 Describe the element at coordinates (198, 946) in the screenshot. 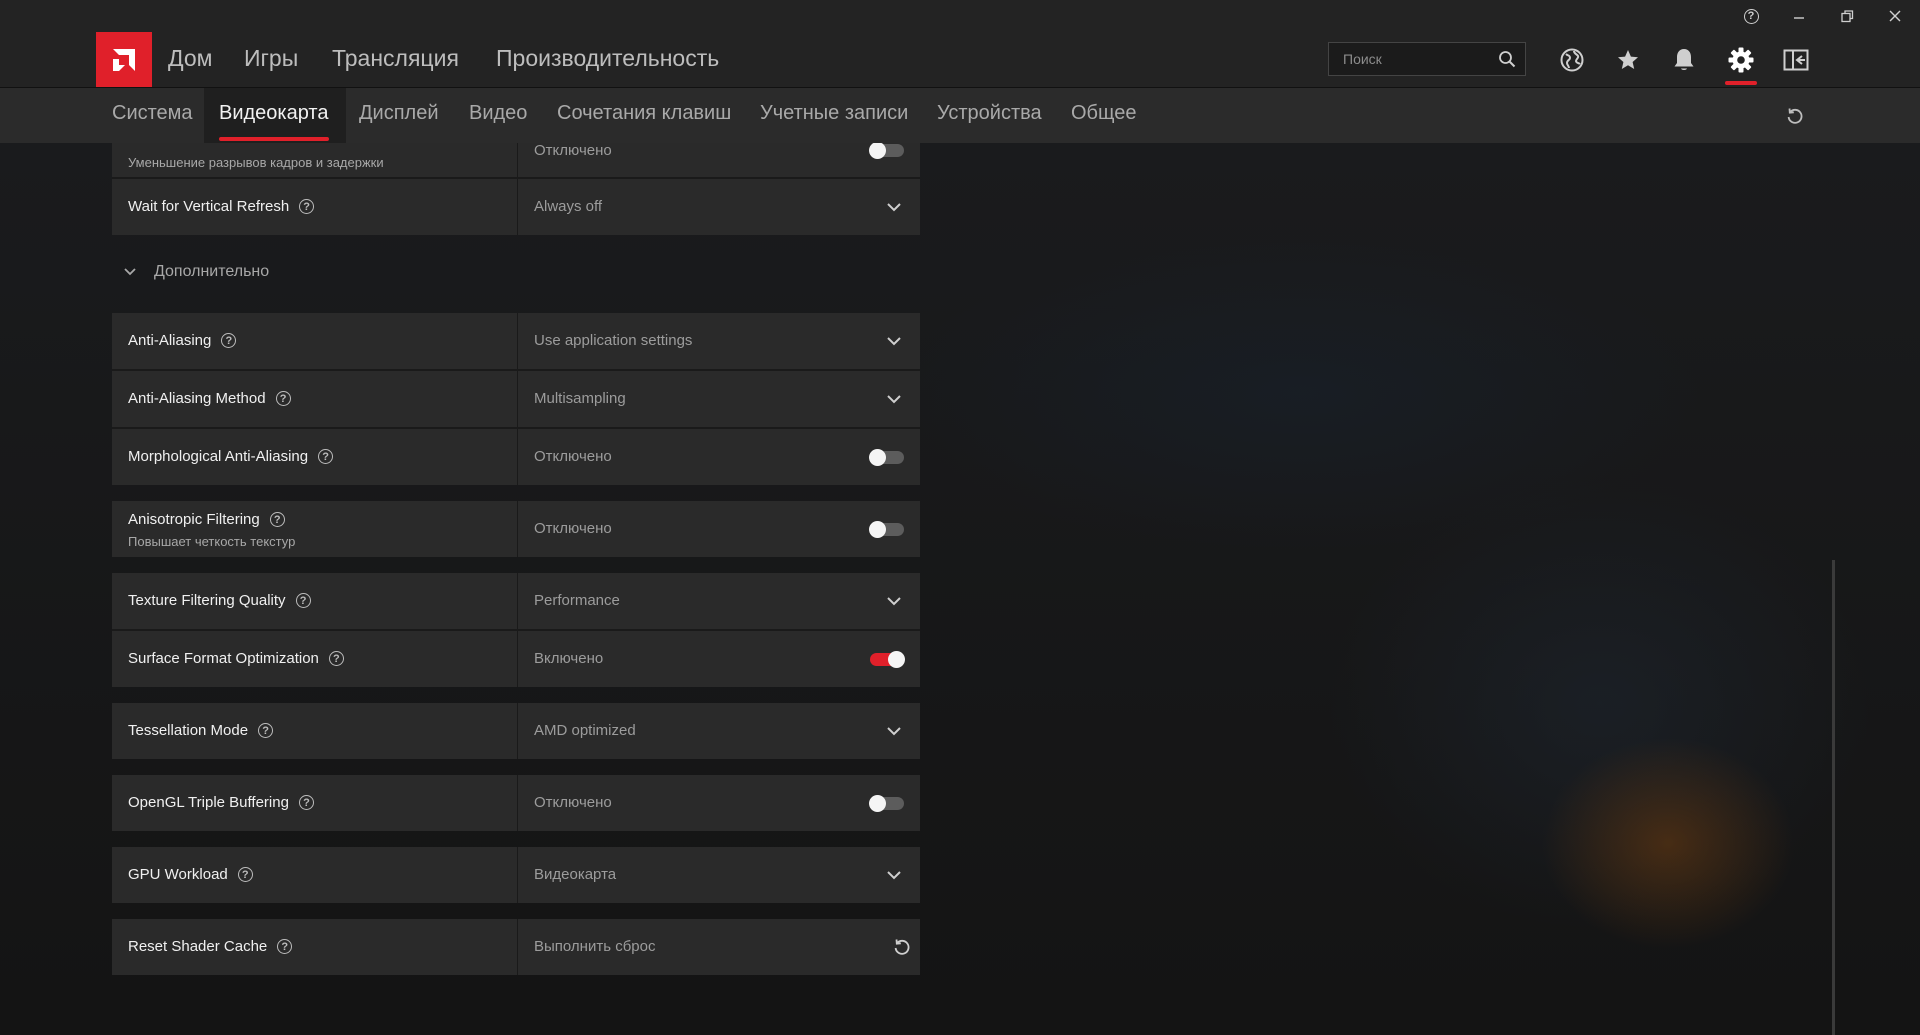

I see `setting-title-text: Reset Shader Cache` at that location.